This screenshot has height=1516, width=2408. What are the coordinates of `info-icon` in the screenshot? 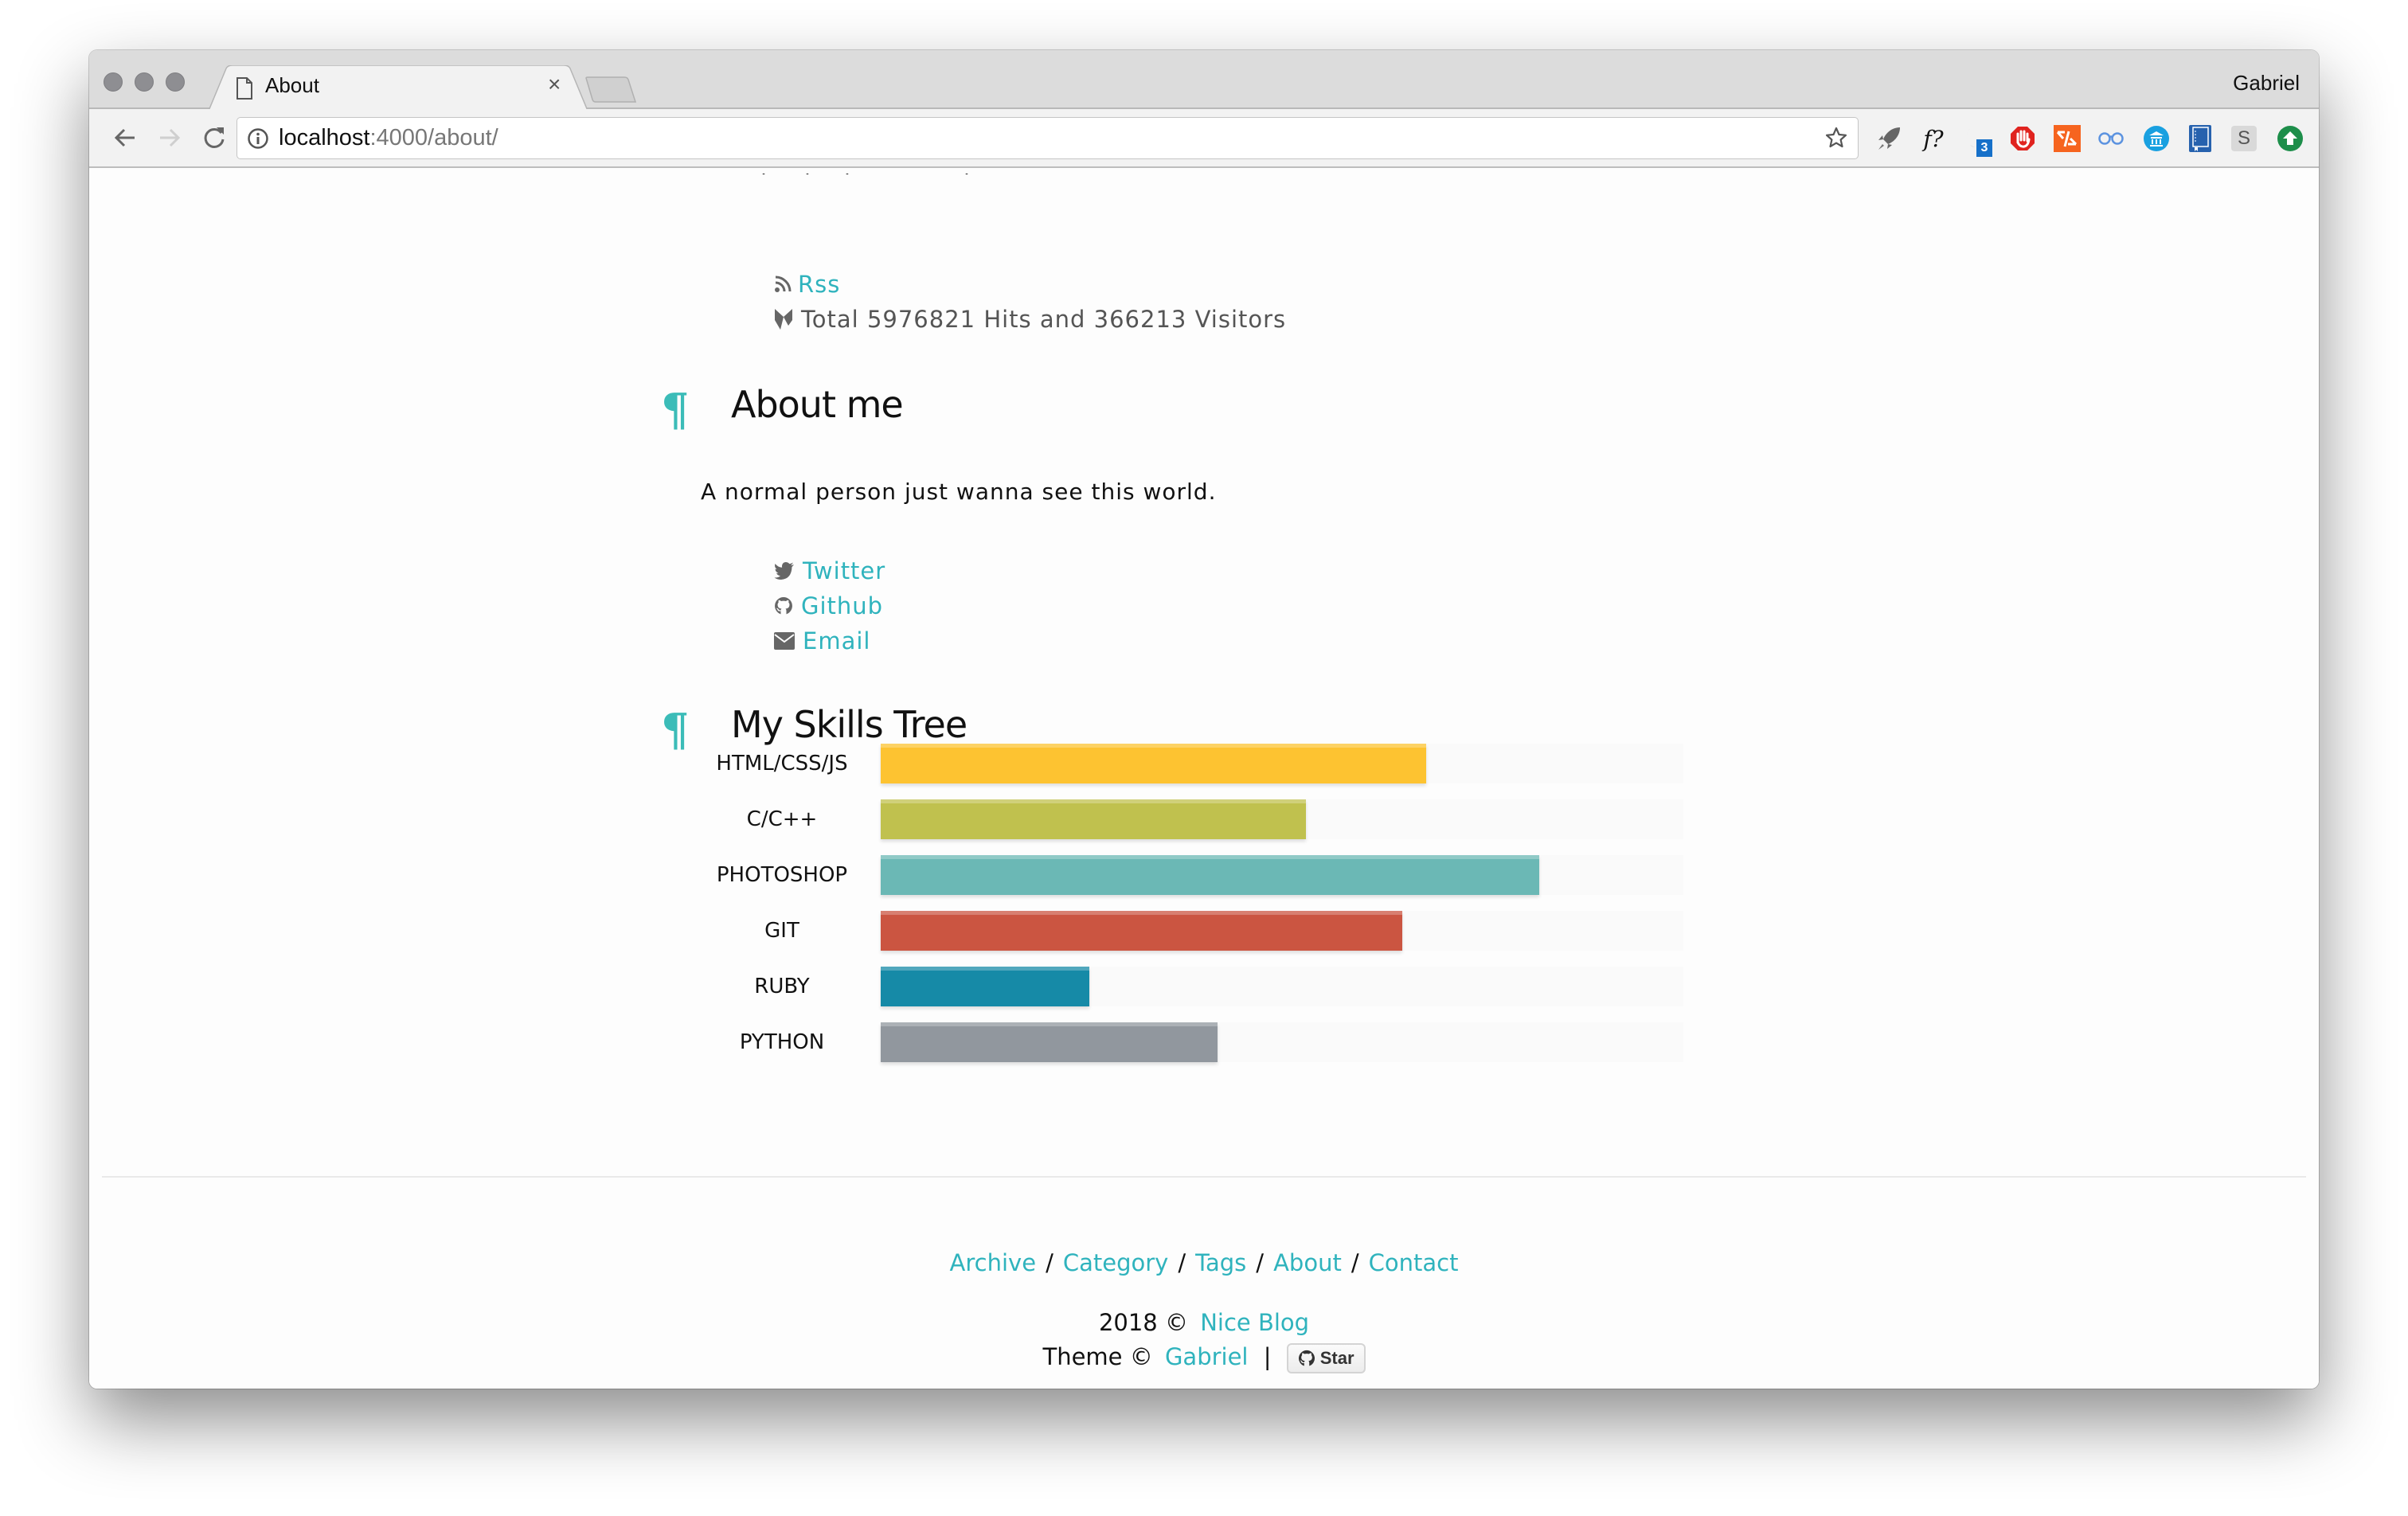 It's located at (258, 138).